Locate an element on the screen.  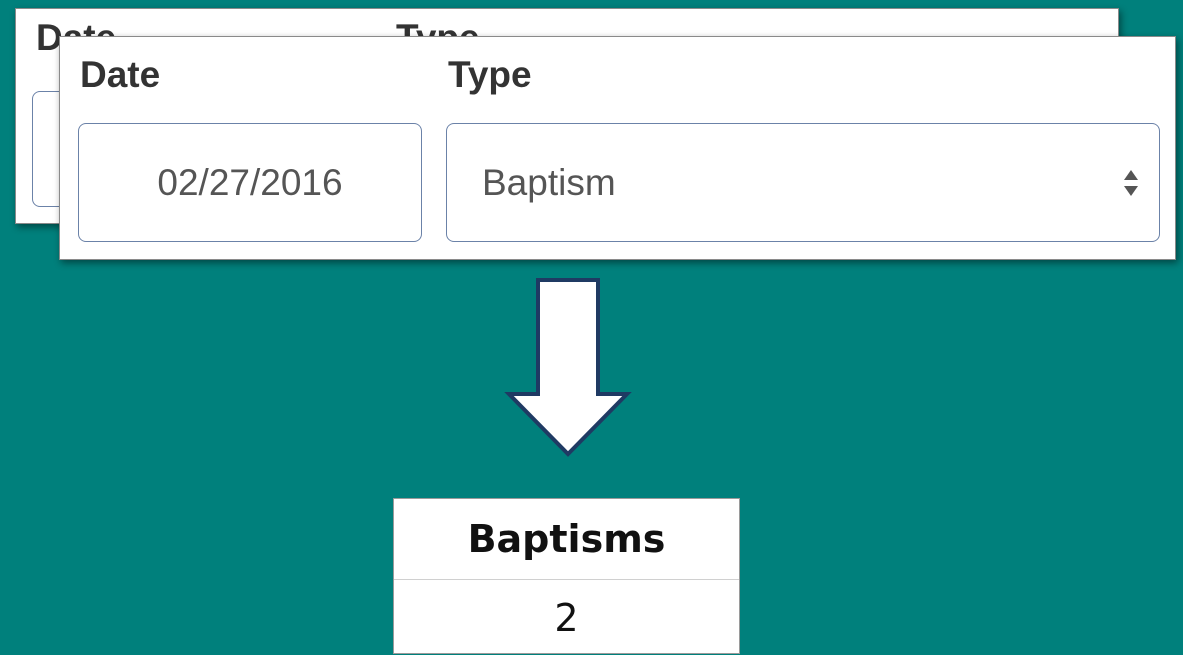
result-table: Baptisms 2 is located at coordinates (566, 576).